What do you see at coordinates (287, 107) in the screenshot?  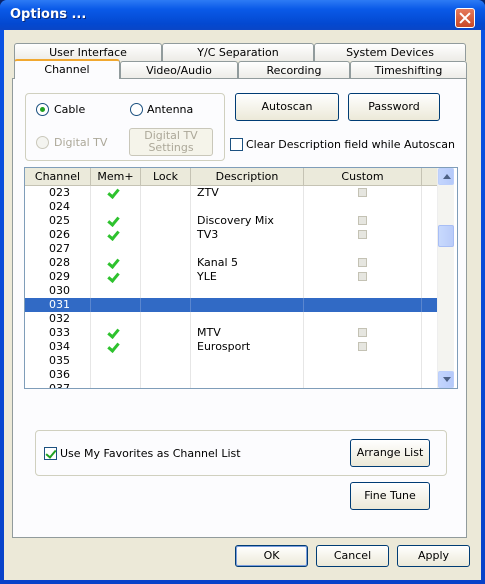 I see `autoscan-button: Autoscan` at bounding box center [287, 107].